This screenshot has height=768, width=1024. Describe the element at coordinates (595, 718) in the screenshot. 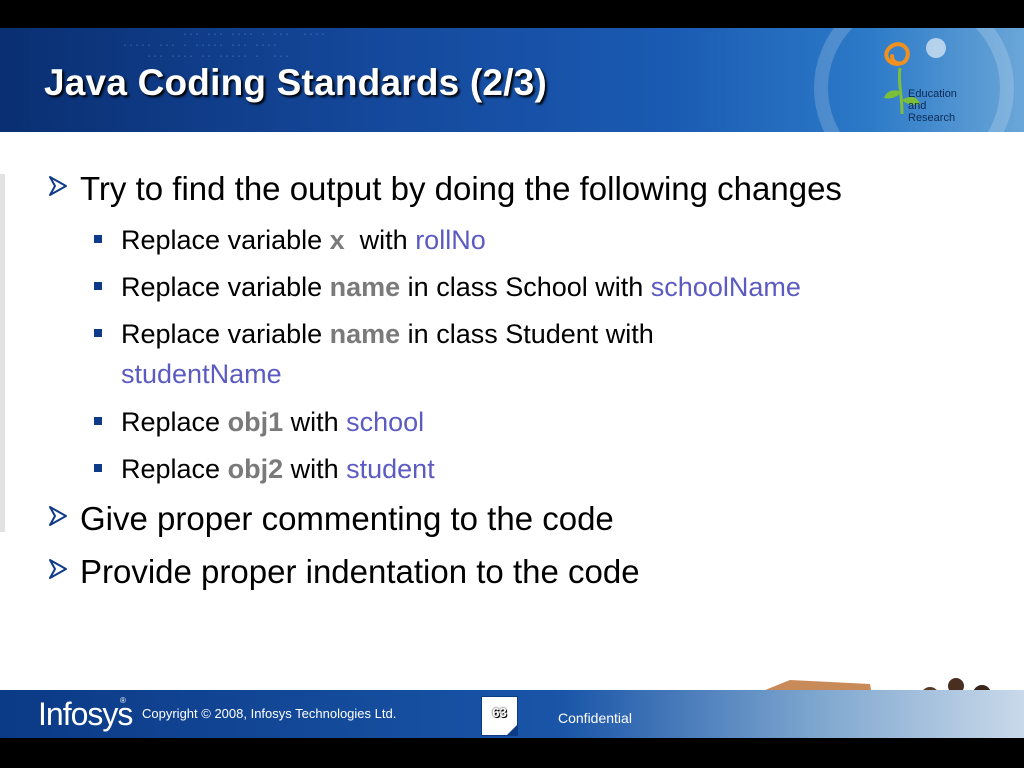

I see `confidential-label: Confidential` at that location.